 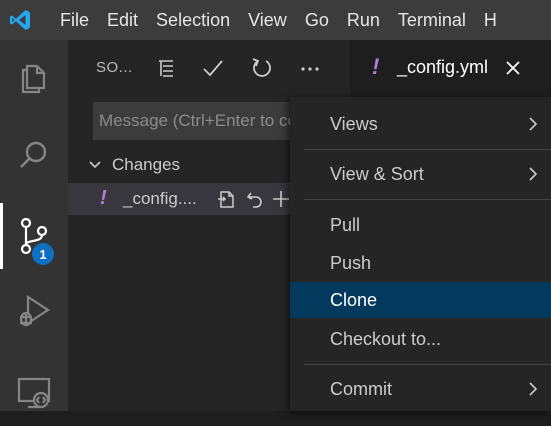 What do you see at coordinates (420, 225) in the screenshot?
I see `menu-item-pull: Pull` at bounding box center [420, 225].